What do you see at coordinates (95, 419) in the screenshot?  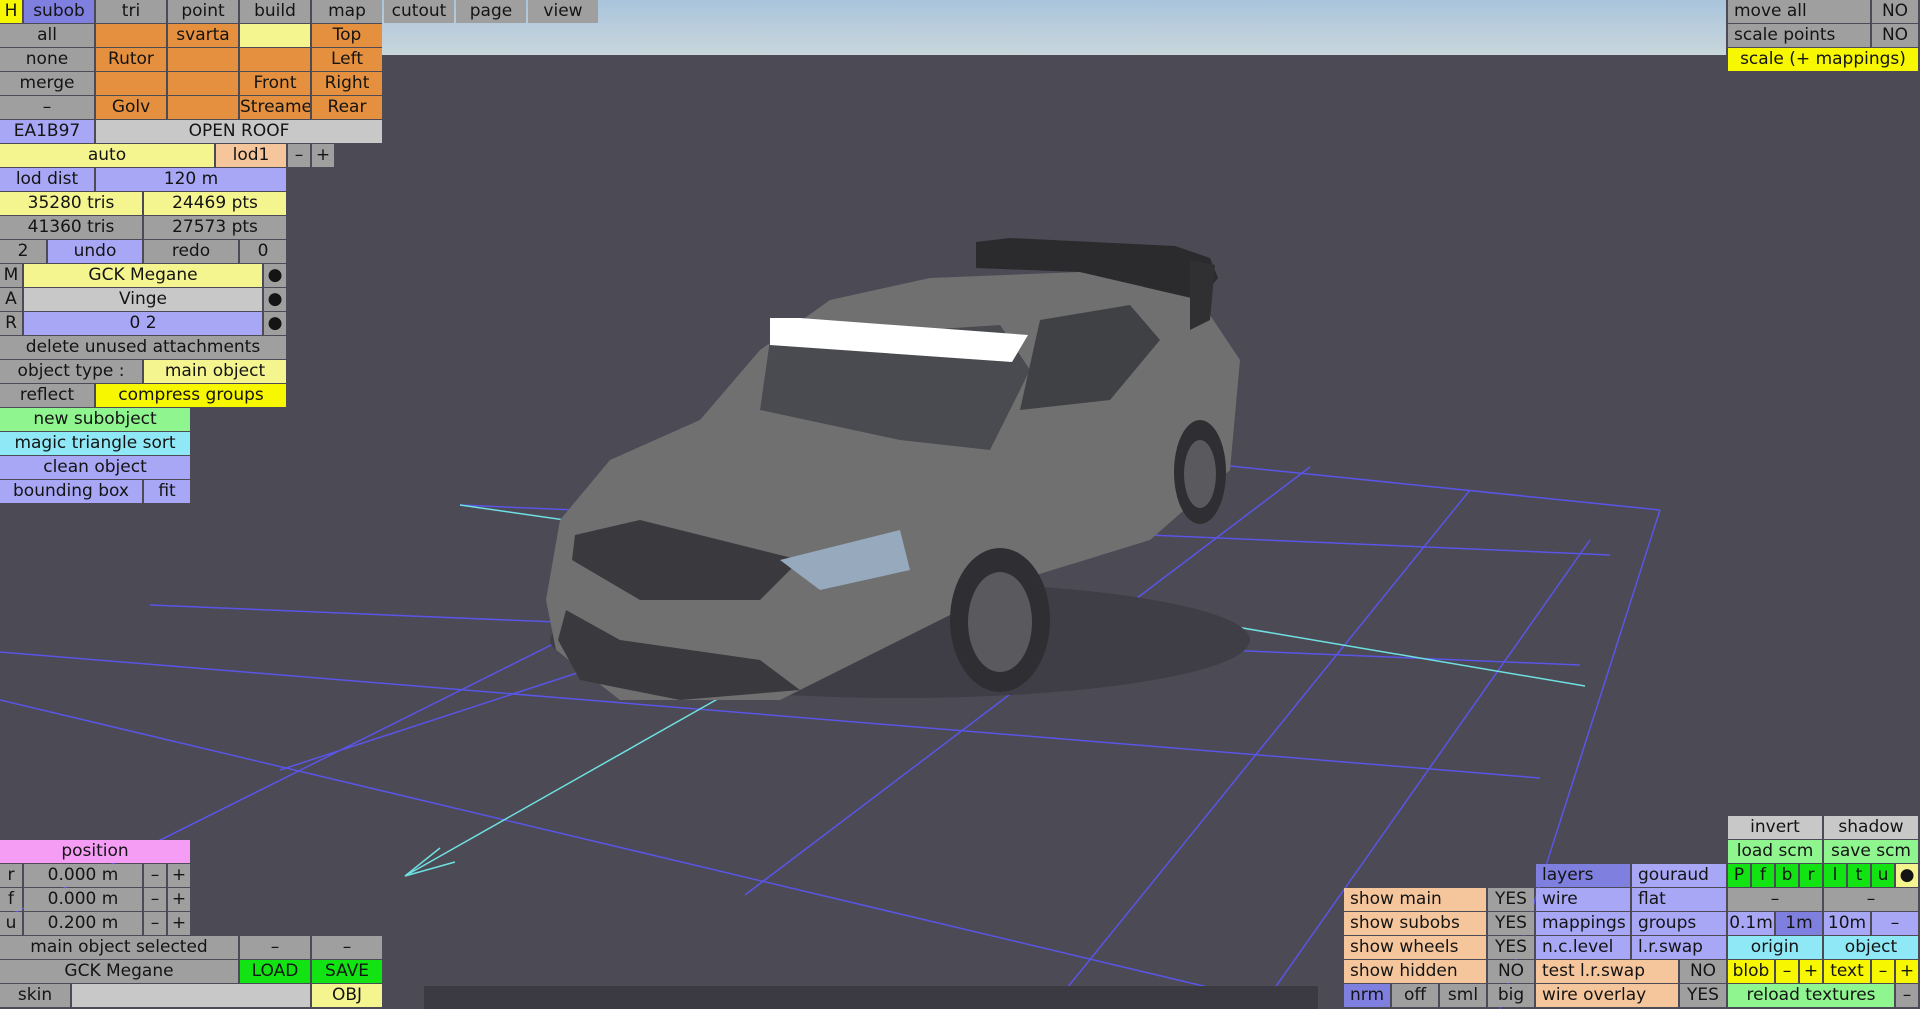 I see `new-subobject-button: new subobject` at bounding box center [95, 419].